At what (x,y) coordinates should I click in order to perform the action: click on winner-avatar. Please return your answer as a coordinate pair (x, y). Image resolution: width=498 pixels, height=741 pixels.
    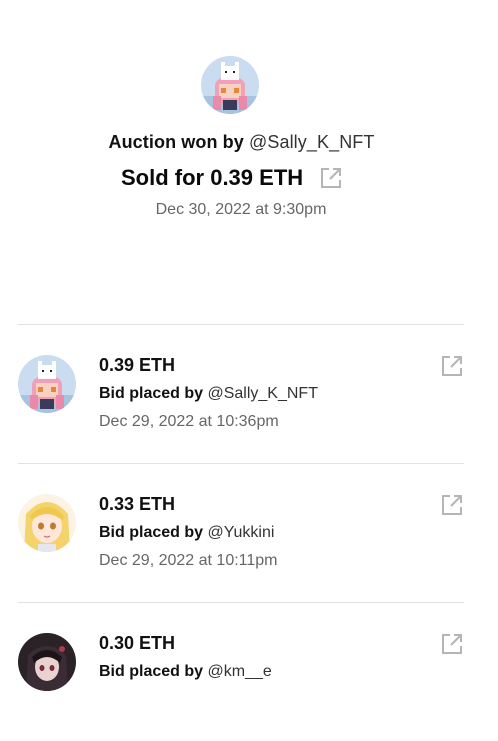
    Looking at the image, I should click on (230, 85).